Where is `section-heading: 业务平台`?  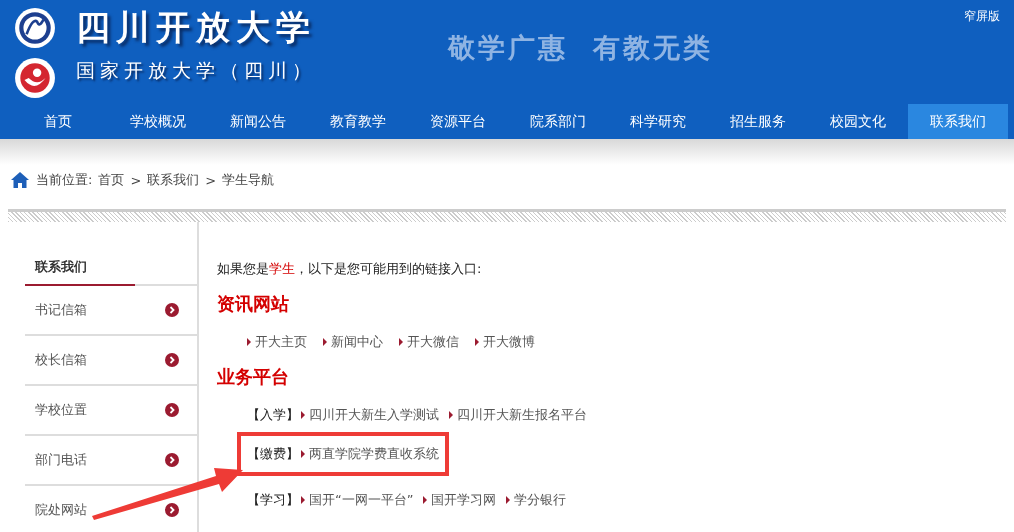
section-heading: 业务平台 is located at coordinates (253, 377).